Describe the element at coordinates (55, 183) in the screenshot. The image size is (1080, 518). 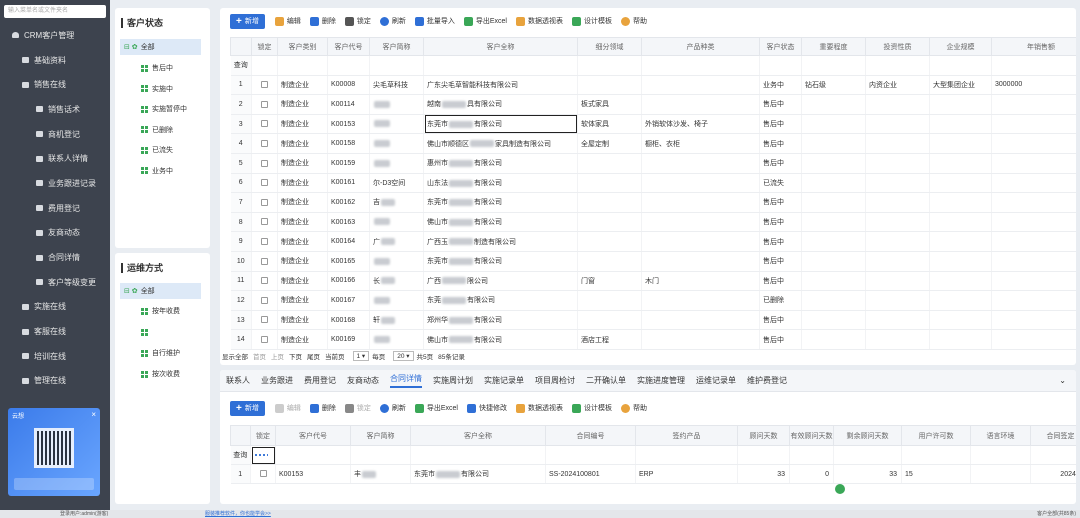
I see `sidebar-item: 业务跟进记录` at that location.